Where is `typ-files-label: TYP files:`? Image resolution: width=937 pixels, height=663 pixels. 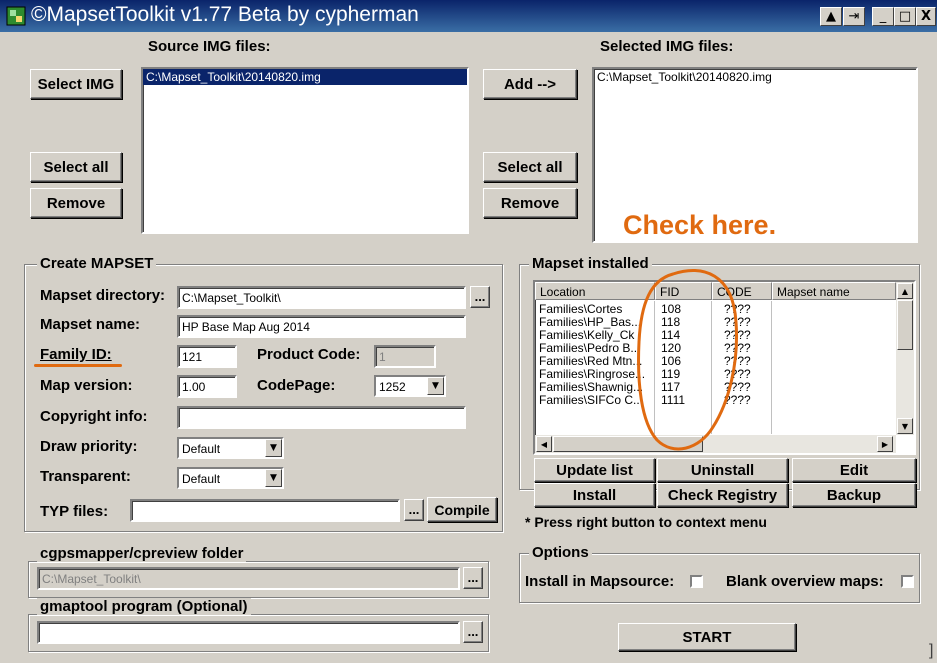
typ-files-label: TYP files: is located at coordinates (74, 511).